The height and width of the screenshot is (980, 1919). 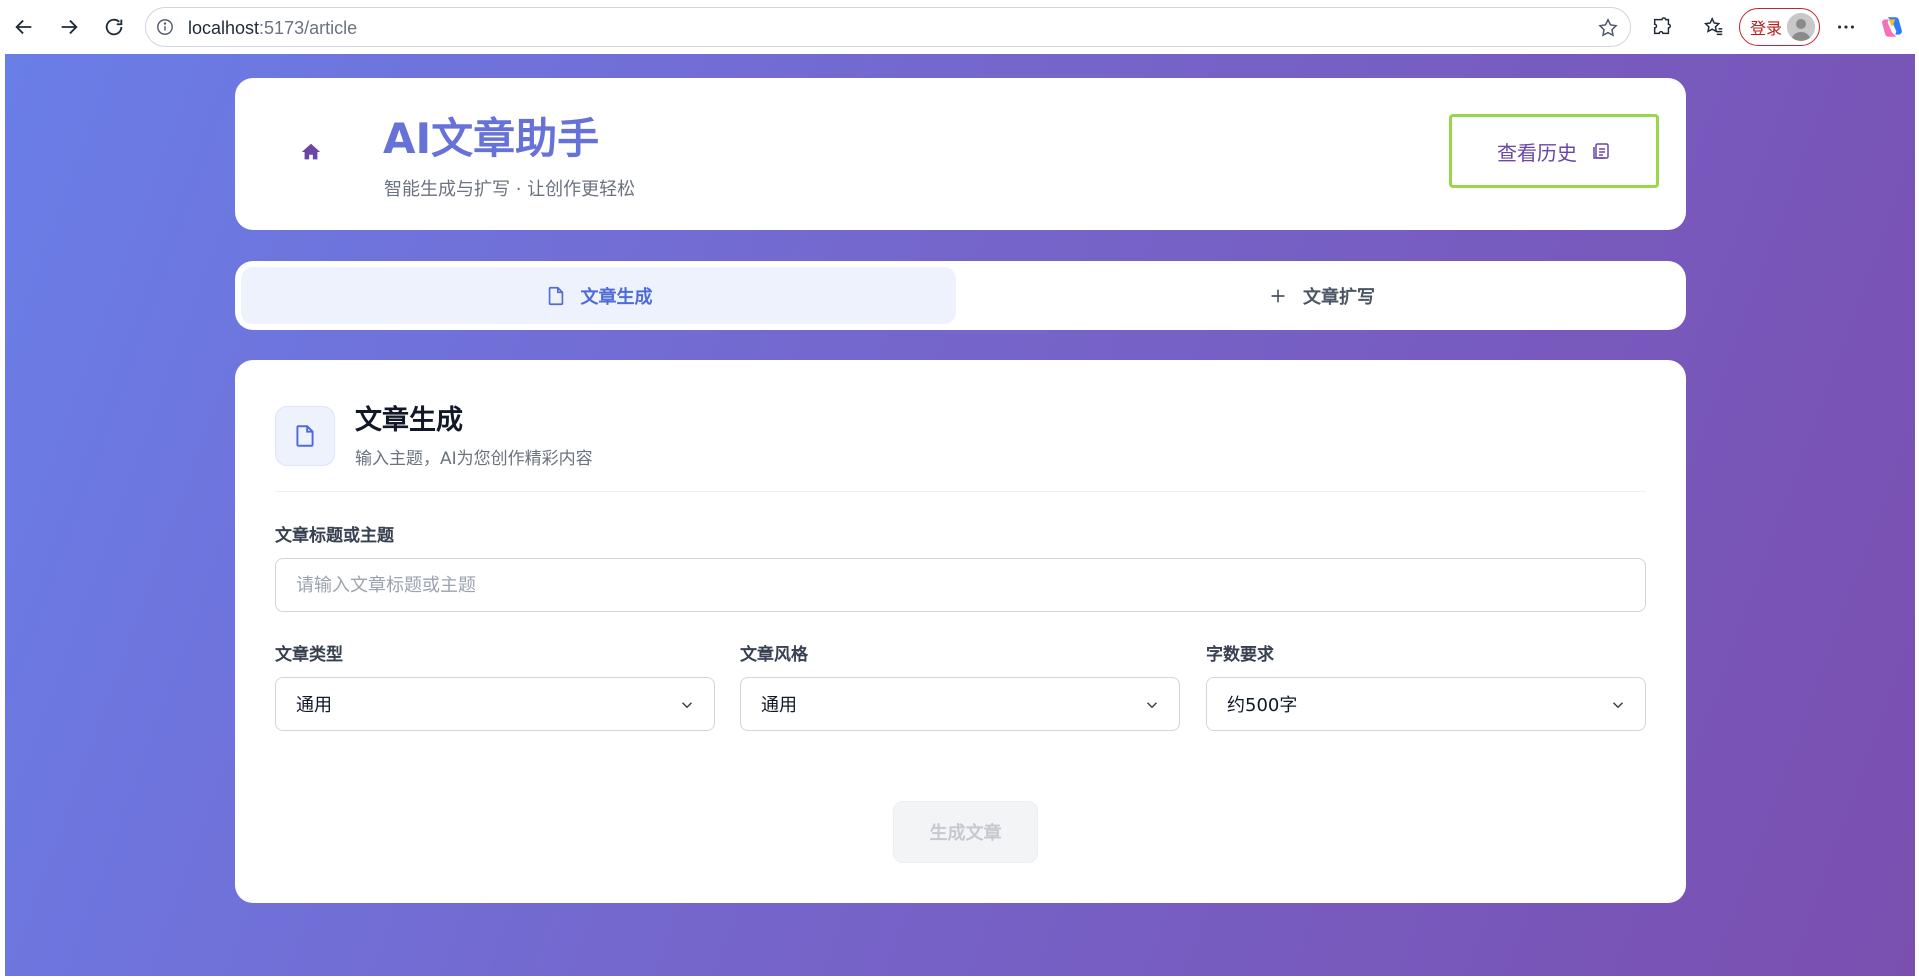 What do you see at coordinates (334, 536) in the screenshot?
I see `topic-label: 文章标题或主题` at bounding box center [334, 536].